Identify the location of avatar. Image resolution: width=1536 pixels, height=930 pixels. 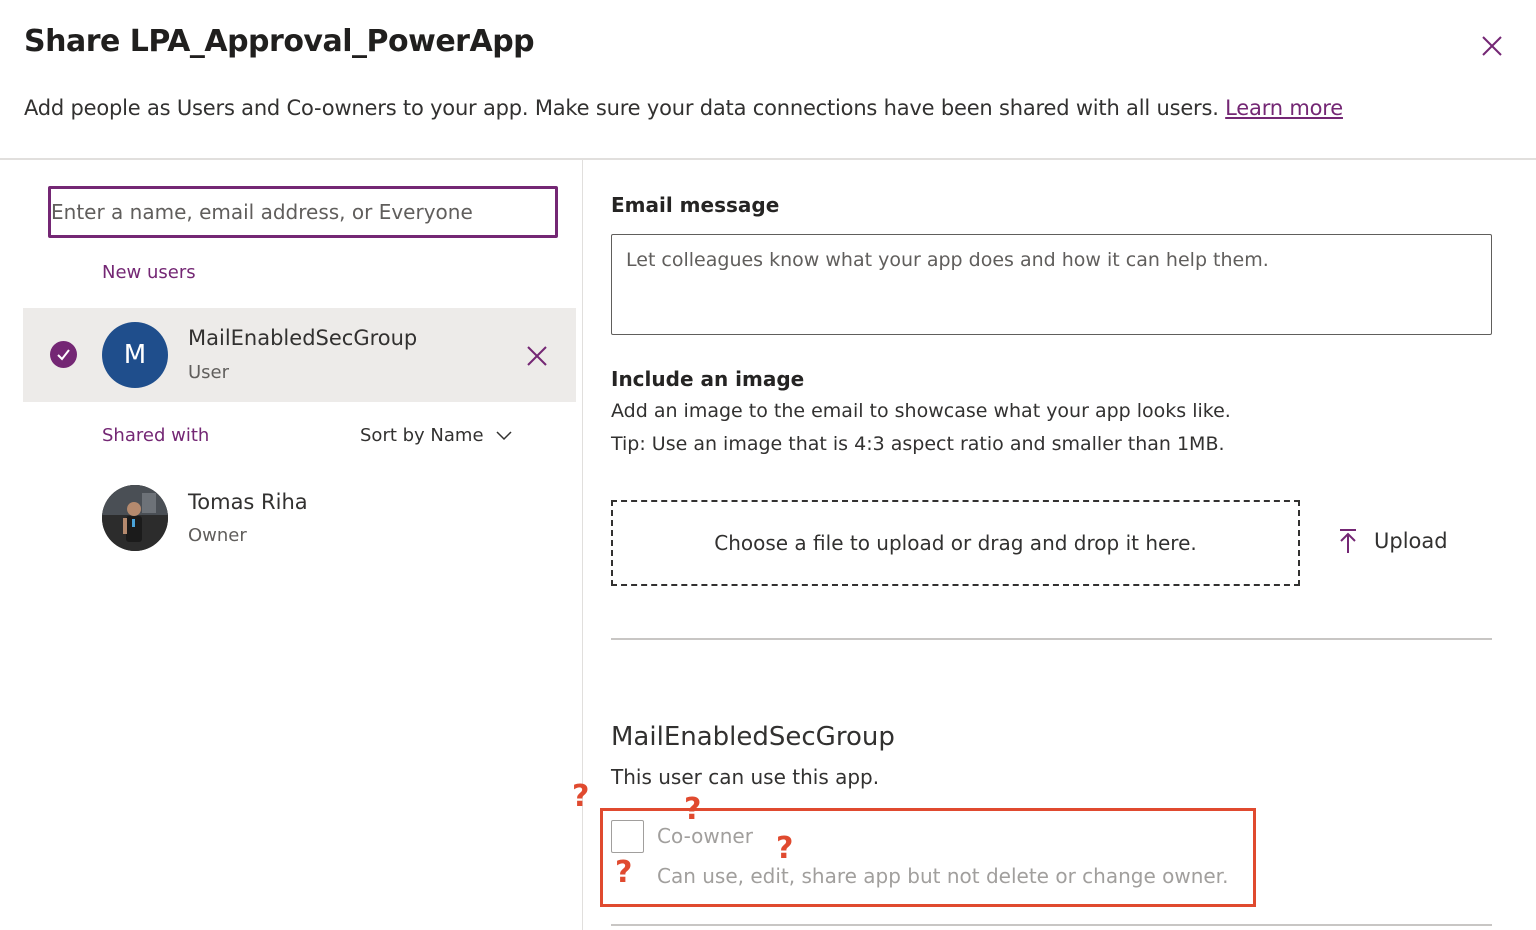
(135, 518).